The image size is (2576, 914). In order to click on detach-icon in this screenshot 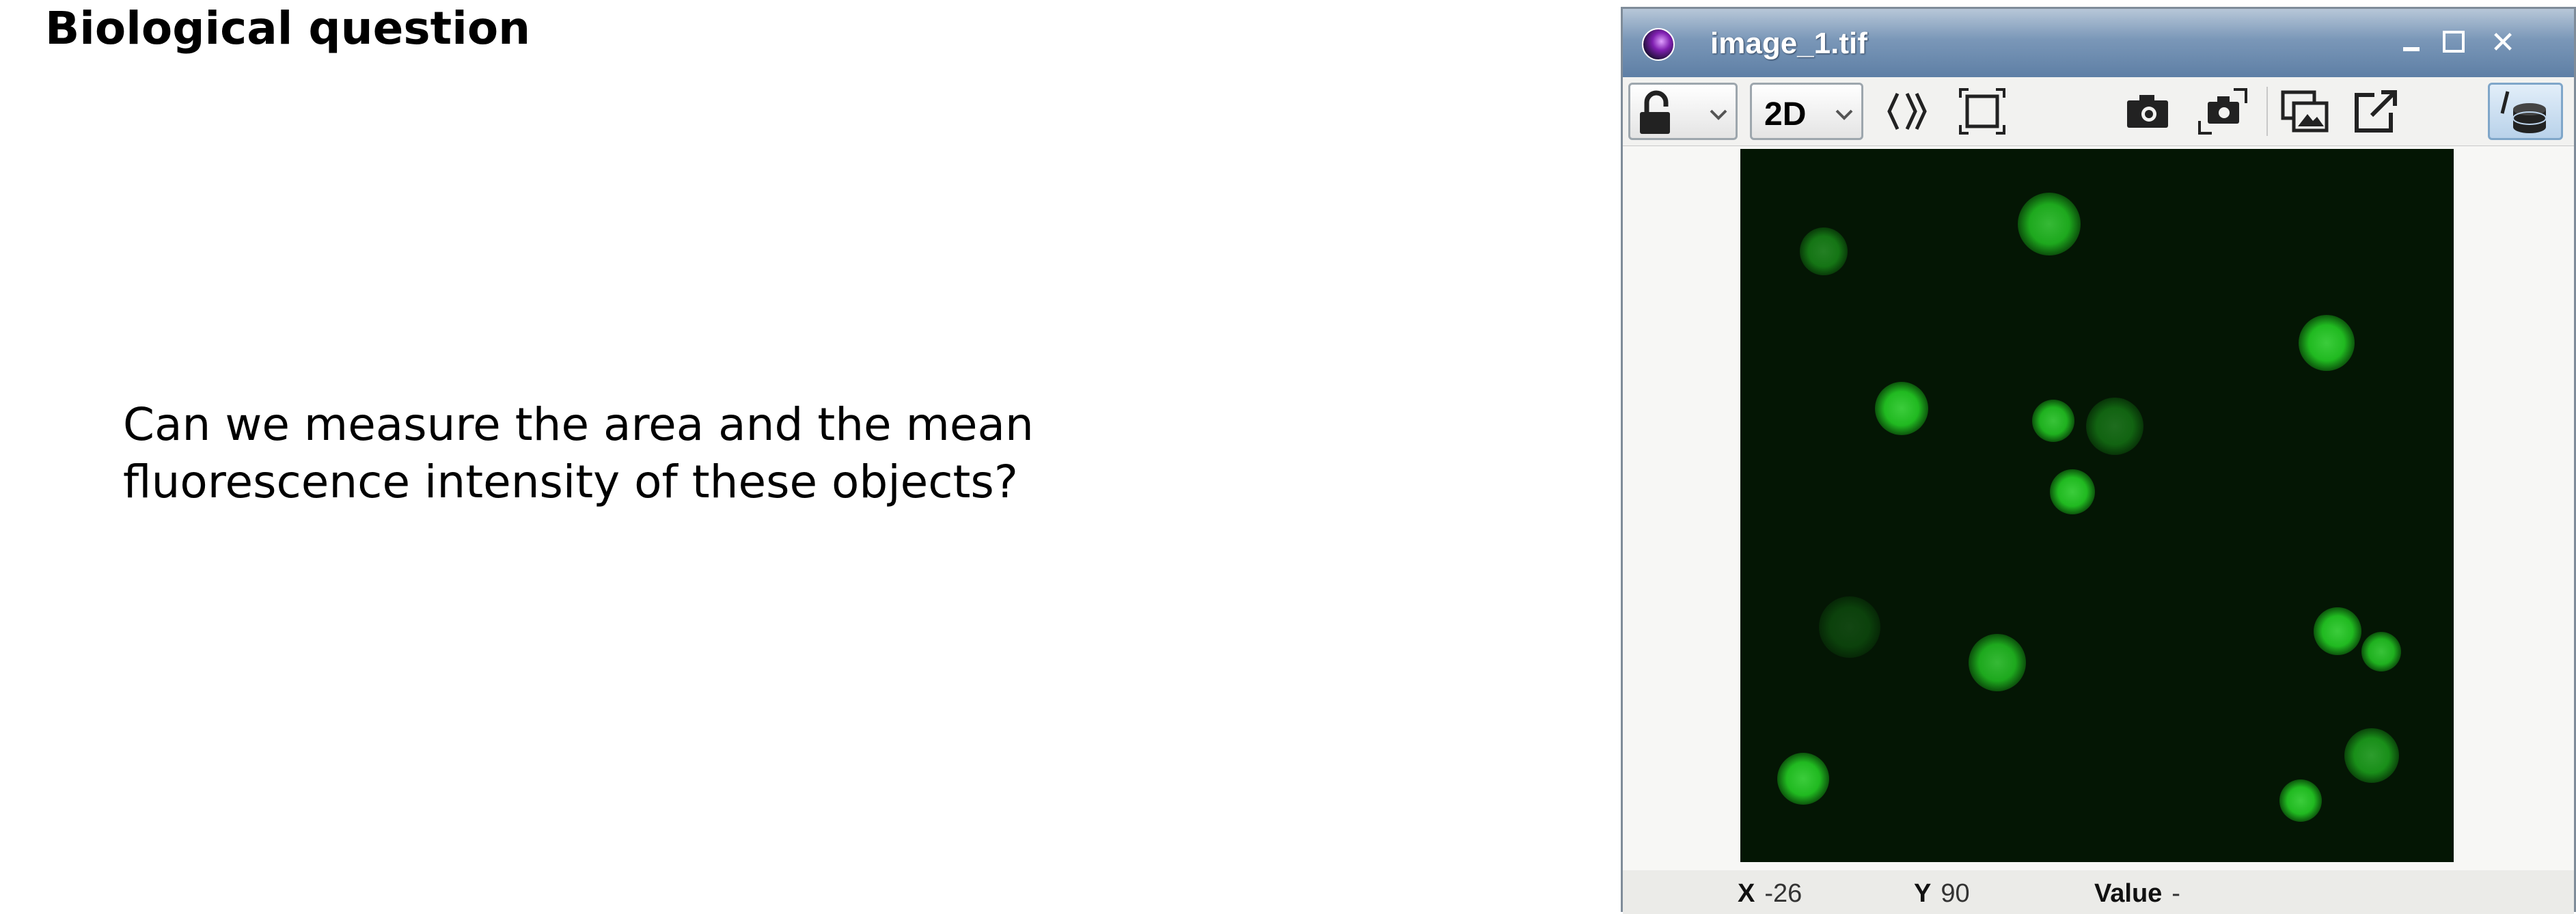, I will do `click(2376, 112)`.